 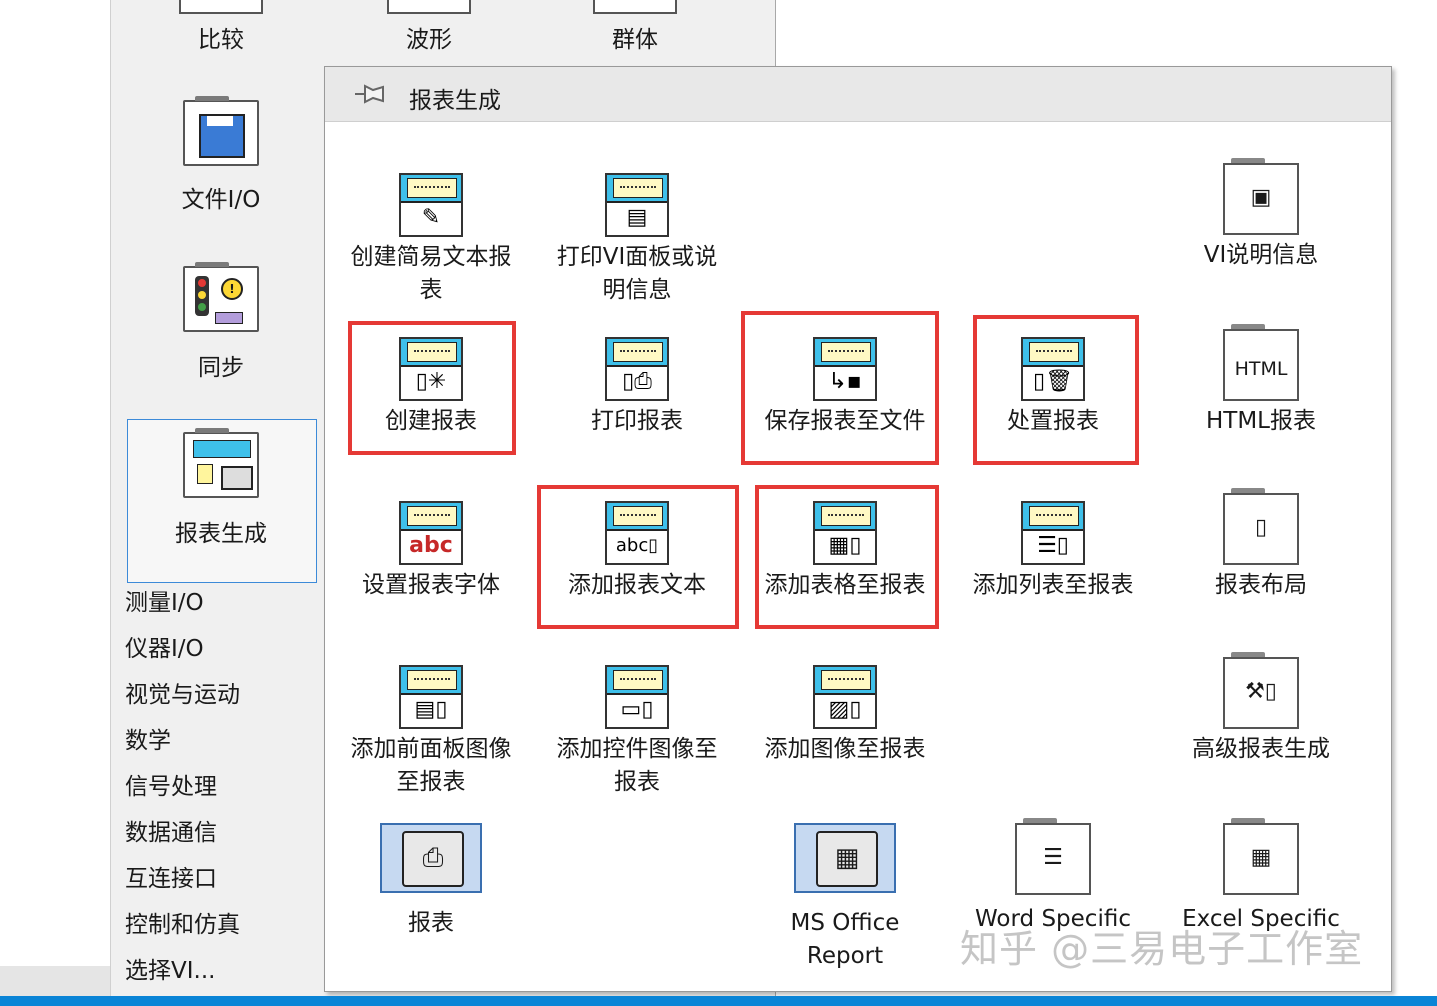 I want to click on new-report-icon: ▯✳, so click(x=431, y=369).